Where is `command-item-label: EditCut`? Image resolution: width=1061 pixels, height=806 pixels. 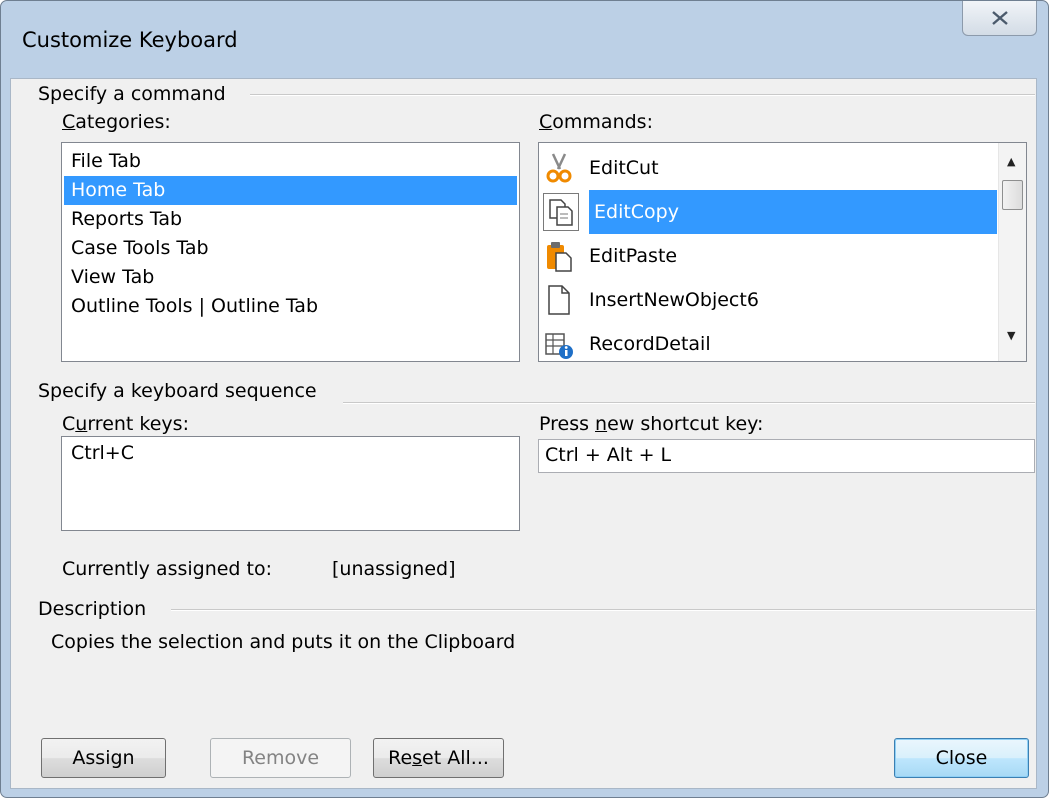
command-item-label: EditCut is located at coordinates (624, 168).